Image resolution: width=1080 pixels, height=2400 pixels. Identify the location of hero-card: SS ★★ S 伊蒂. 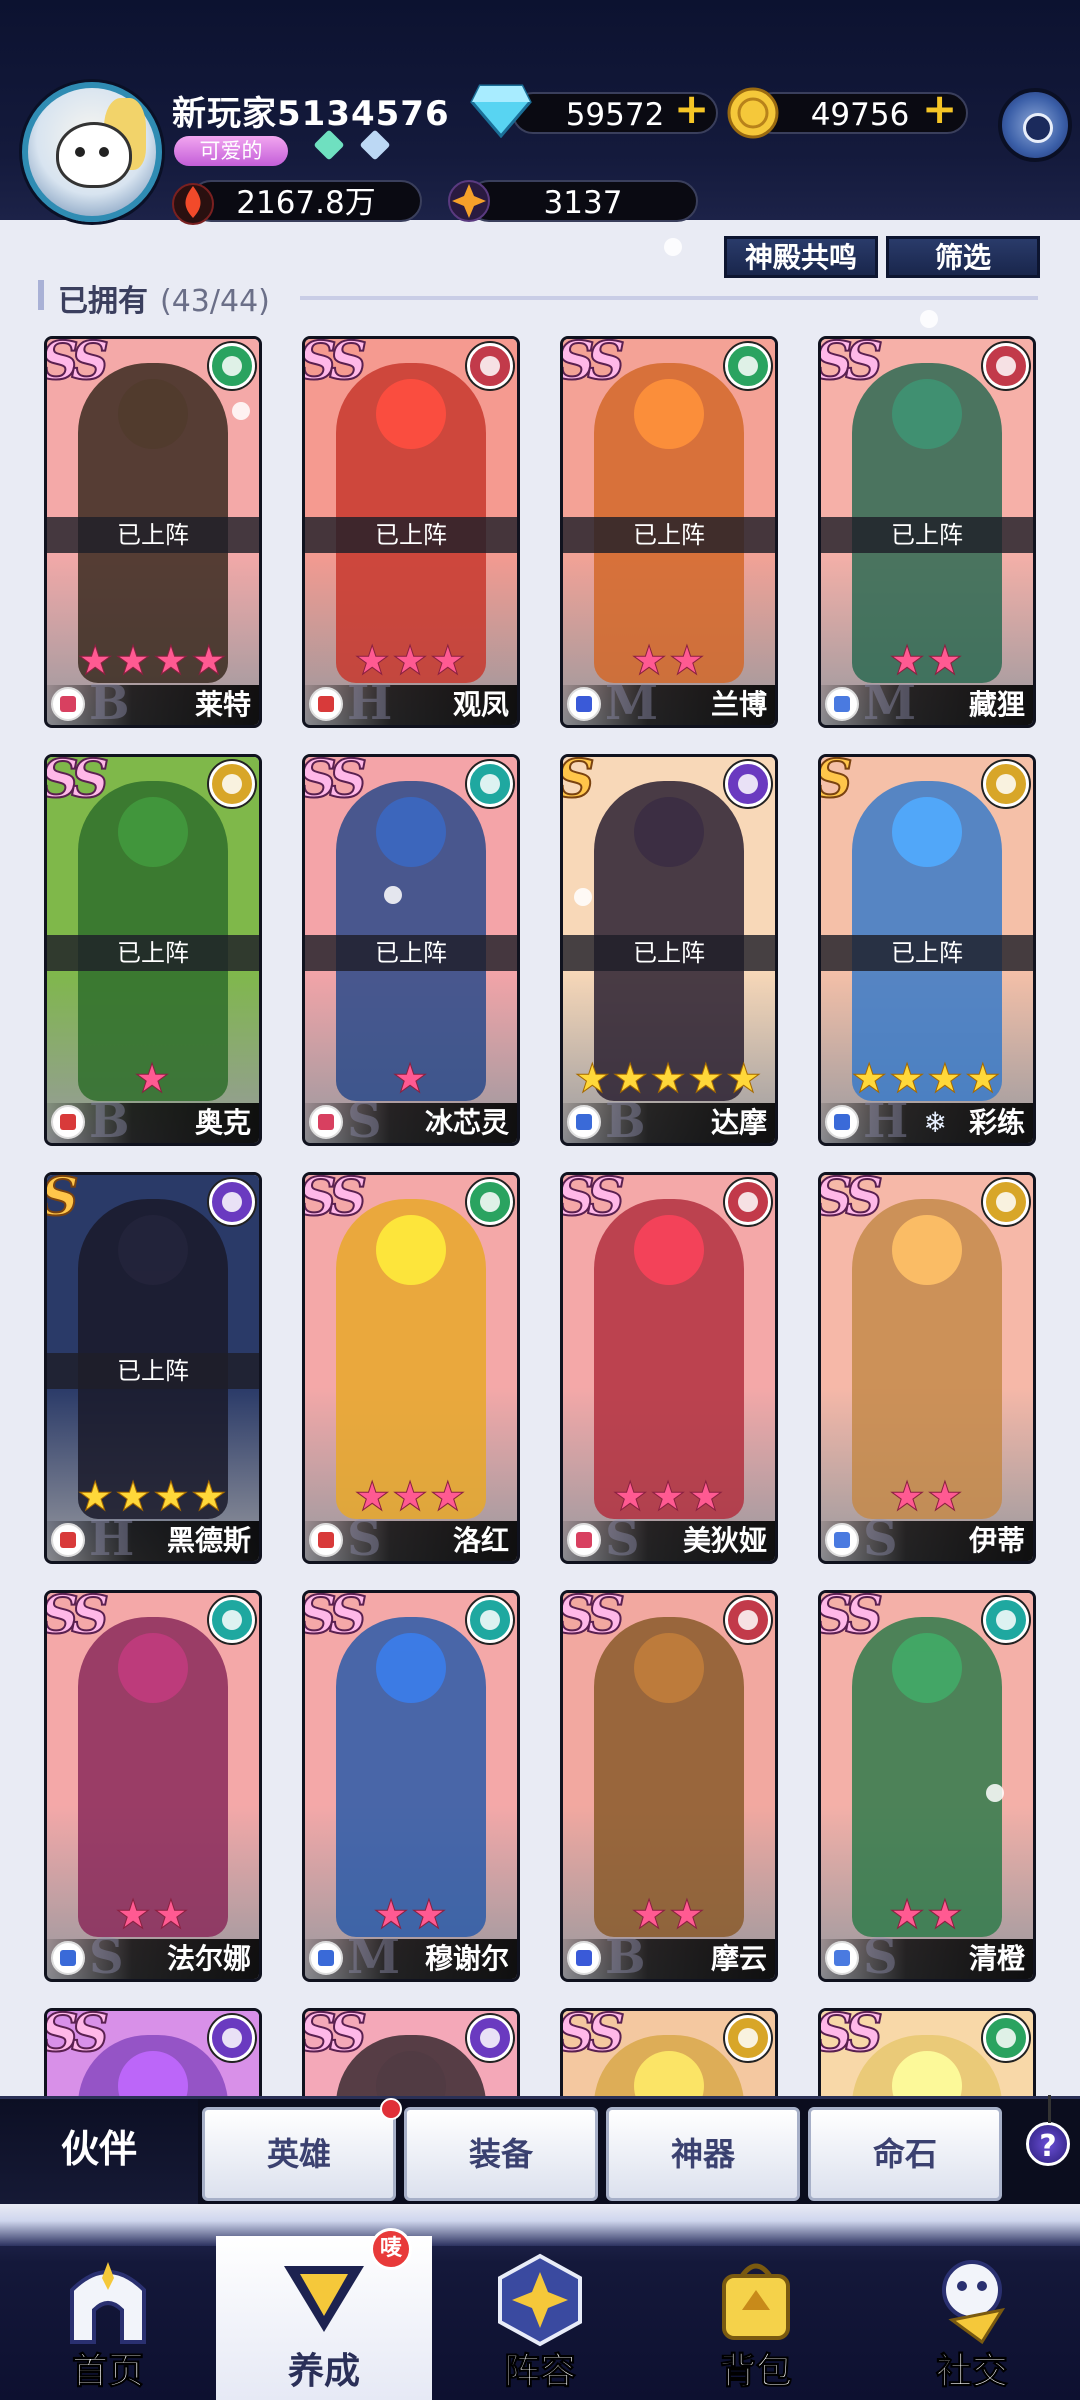
(927, 1368).